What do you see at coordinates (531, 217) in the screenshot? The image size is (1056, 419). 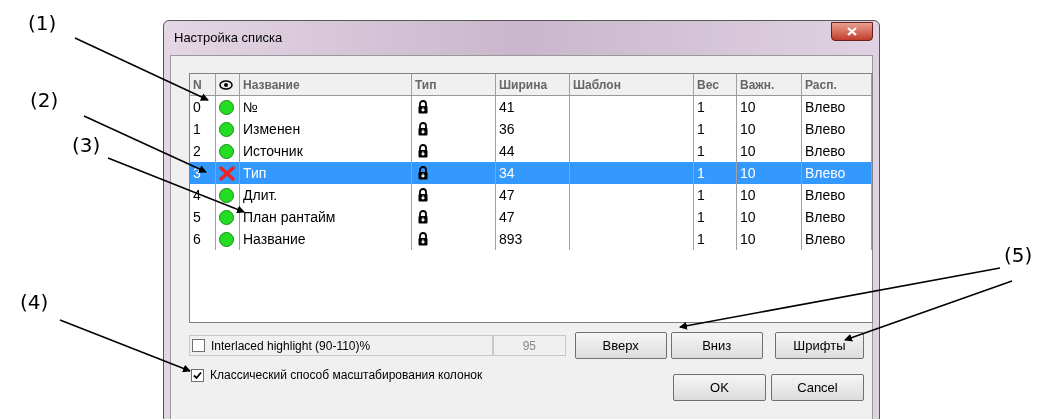 I see `table-row: 5 План рантайм 47 1 10 Влево` at bounding box center [531, 217].